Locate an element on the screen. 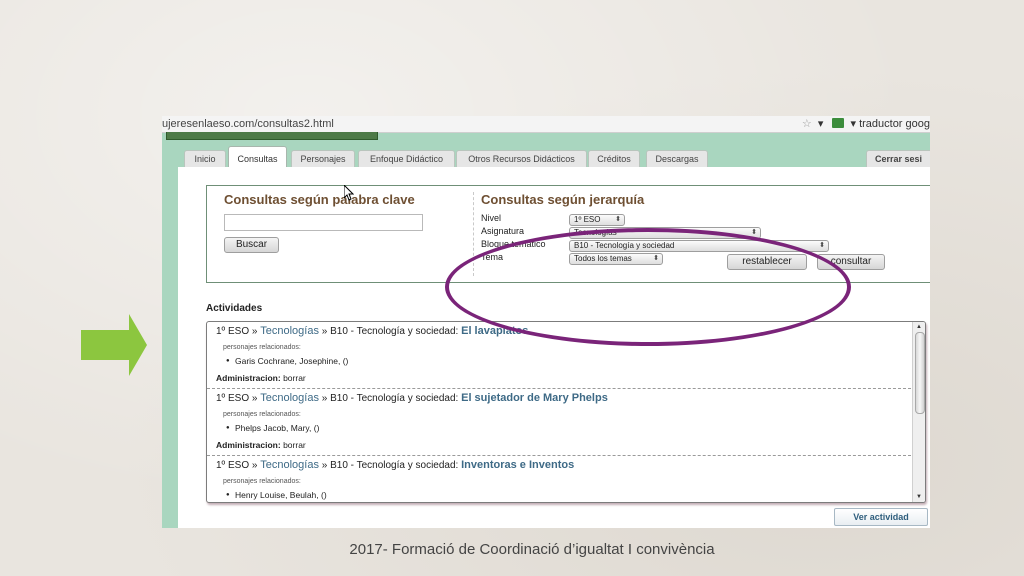  search-engine-text: traductor goog is located at coordinates (894, 124).